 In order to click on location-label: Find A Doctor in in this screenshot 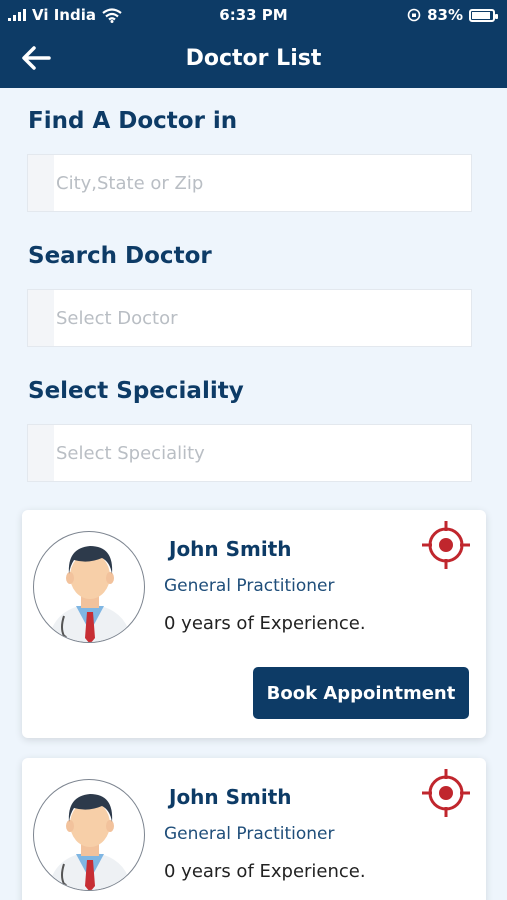, I will do `click(133, 121)`.